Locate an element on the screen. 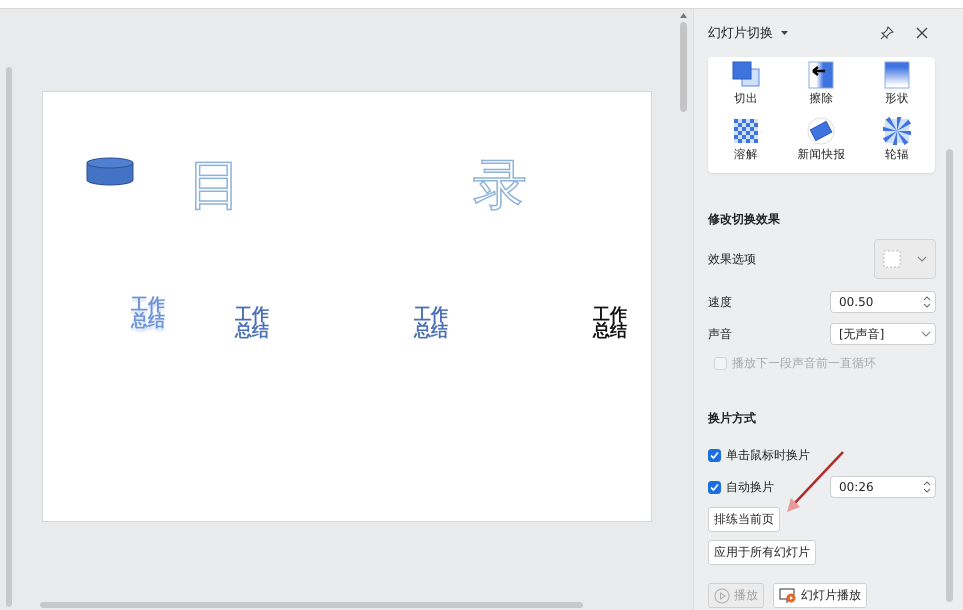 The height and width of the screenshot is (610, 963). play-circle-icon is located at coordinates (722, 596).